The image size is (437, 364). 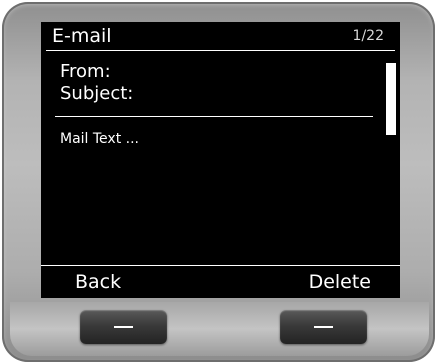 I want to click on subject-label: Subject:, so click(x=97, y=93).